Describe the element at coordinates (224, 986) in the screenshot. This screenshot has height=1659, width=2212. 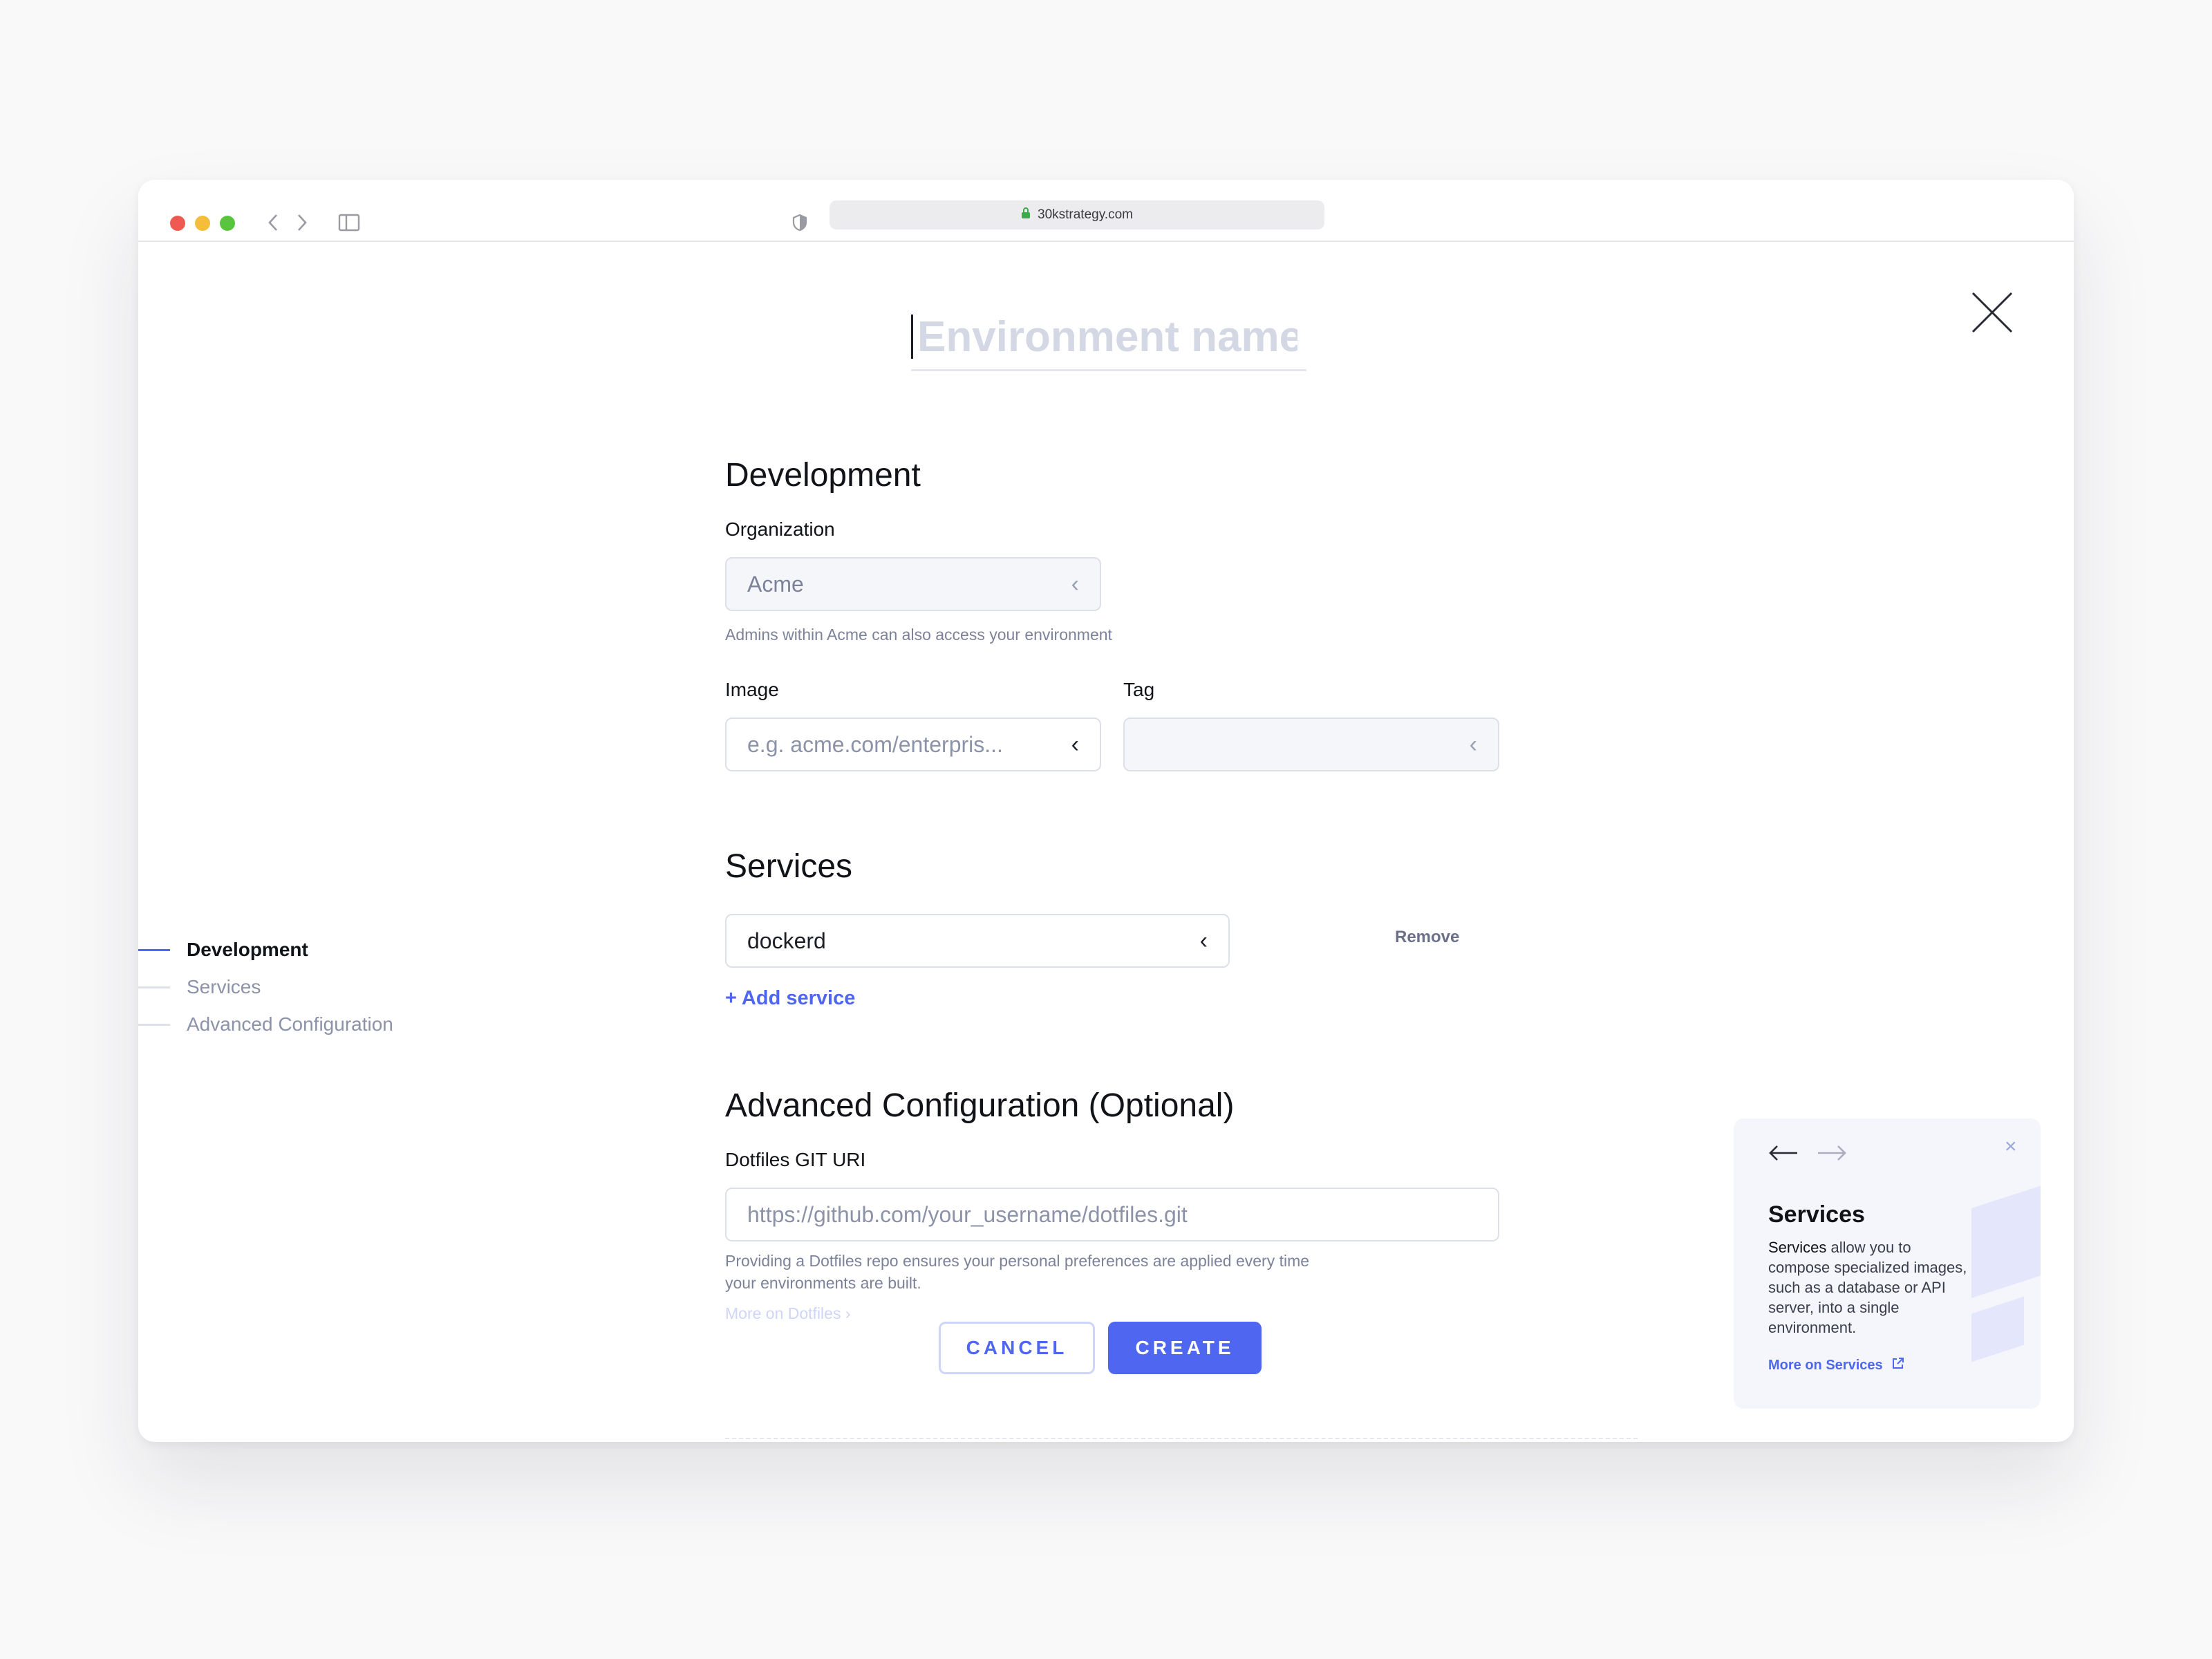
I see `nav-label: Services` at that location.